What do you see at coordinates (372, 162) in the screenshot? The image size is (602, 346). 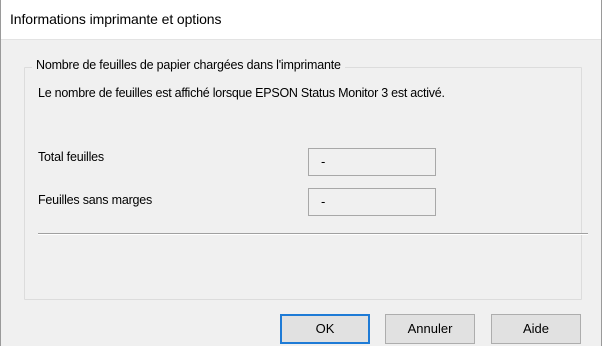 I see `total-sheets-value: -` at bounding box center [372, 162].